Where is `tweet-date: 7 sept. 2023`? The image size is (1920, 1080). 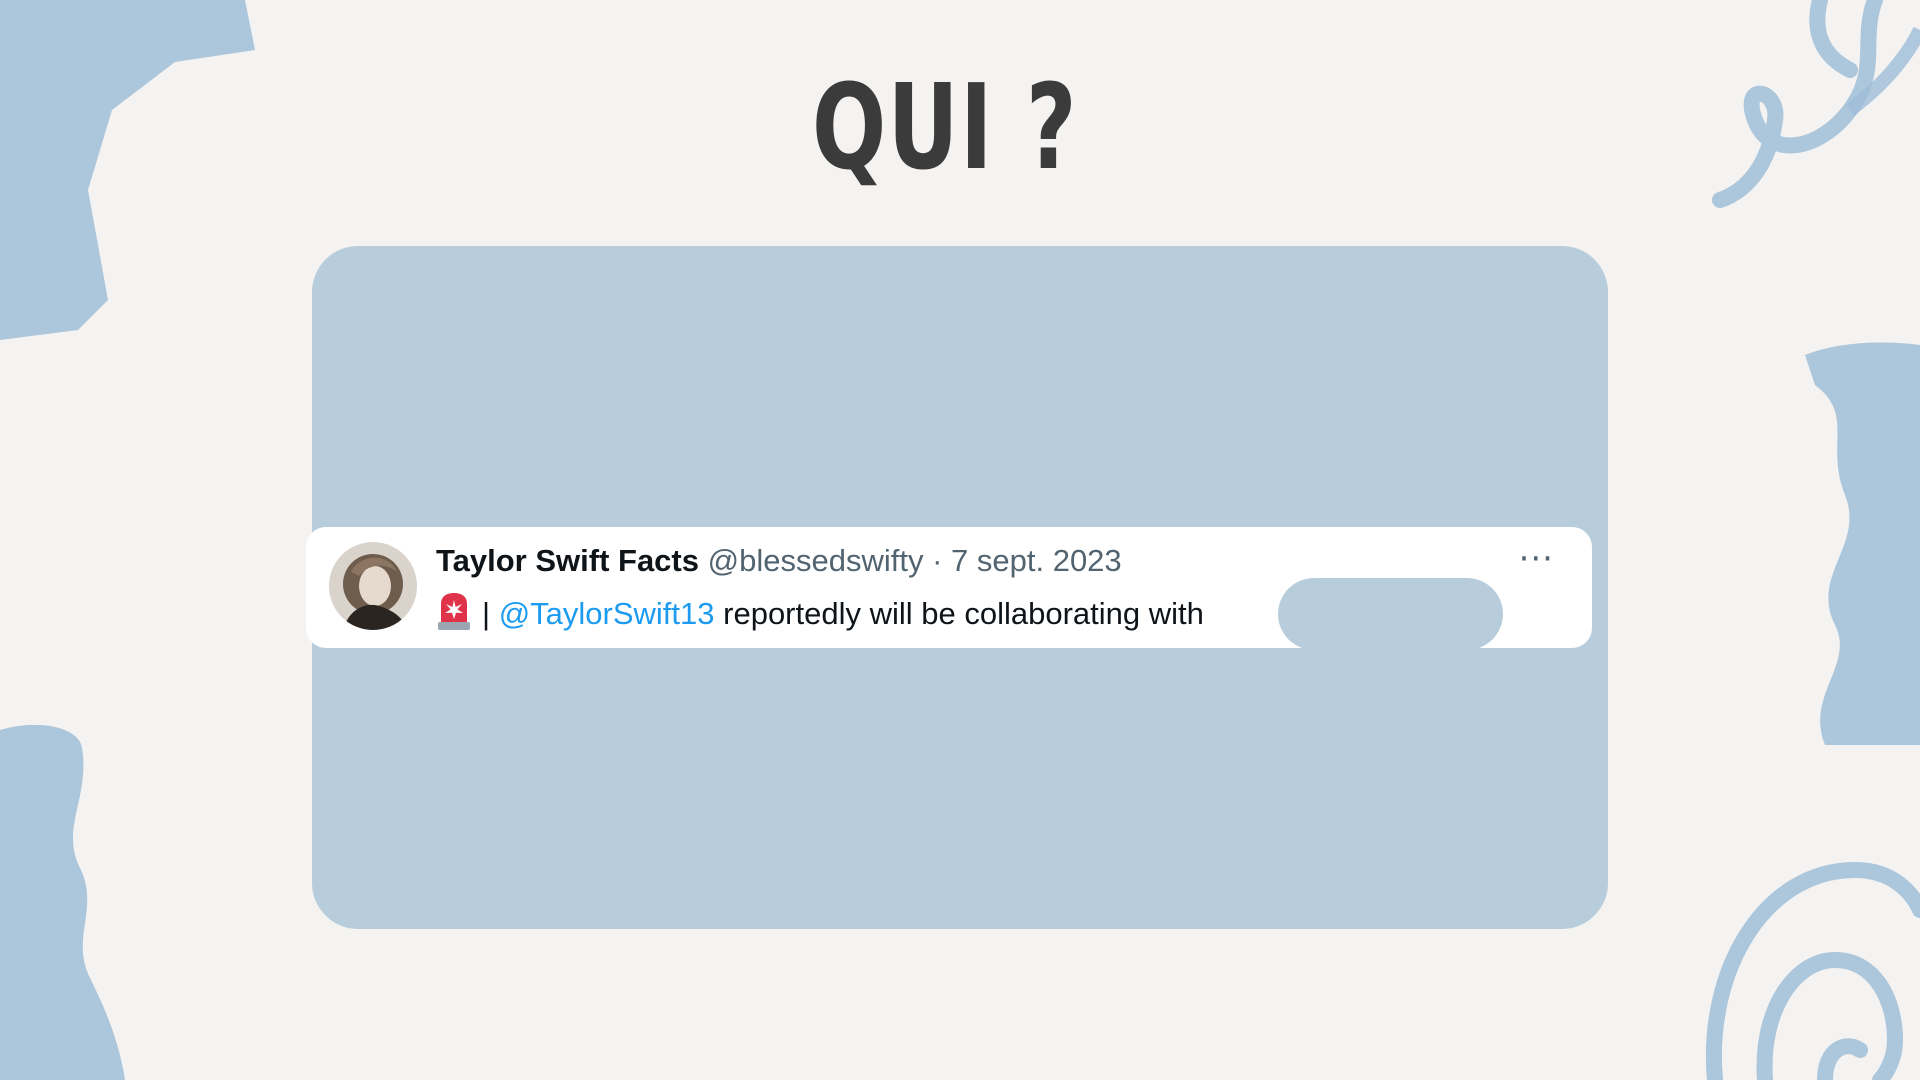 tweet-date: 7 sept. 2023 is located at coordinates (1036, 560).